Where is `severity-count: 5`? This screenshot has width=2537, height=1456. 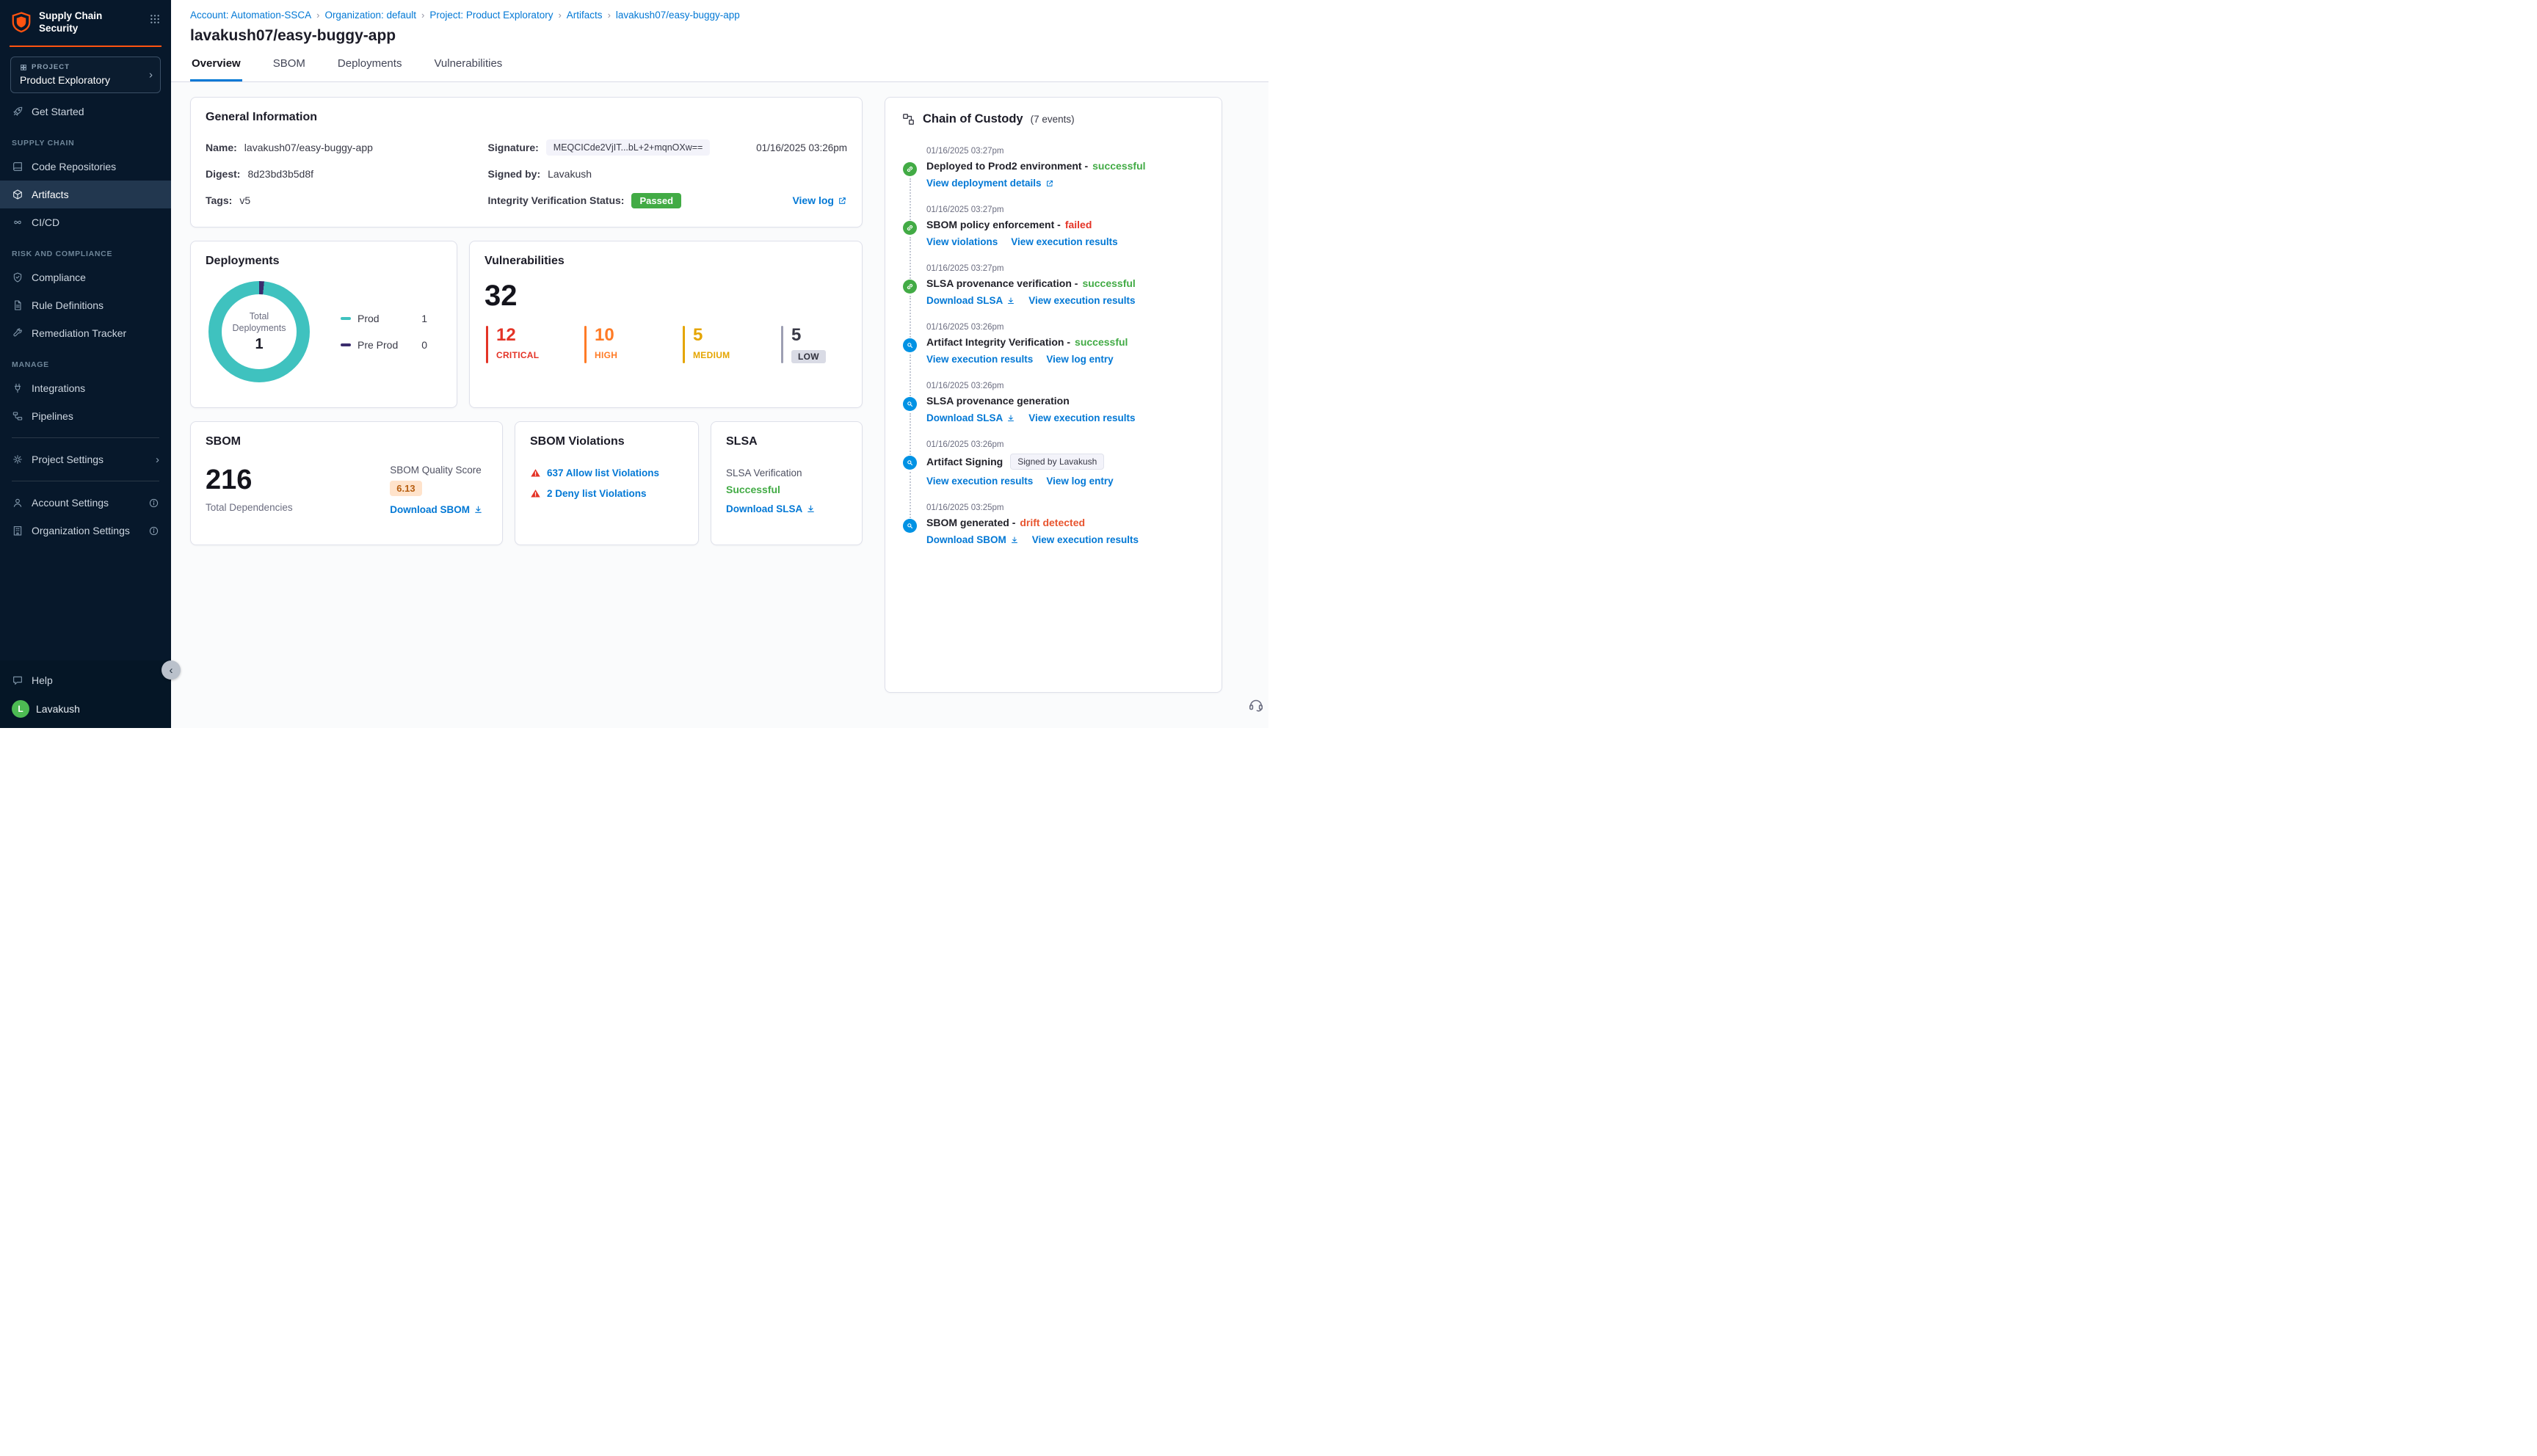 severity-count: 5 is located at coordinates (698, 335).